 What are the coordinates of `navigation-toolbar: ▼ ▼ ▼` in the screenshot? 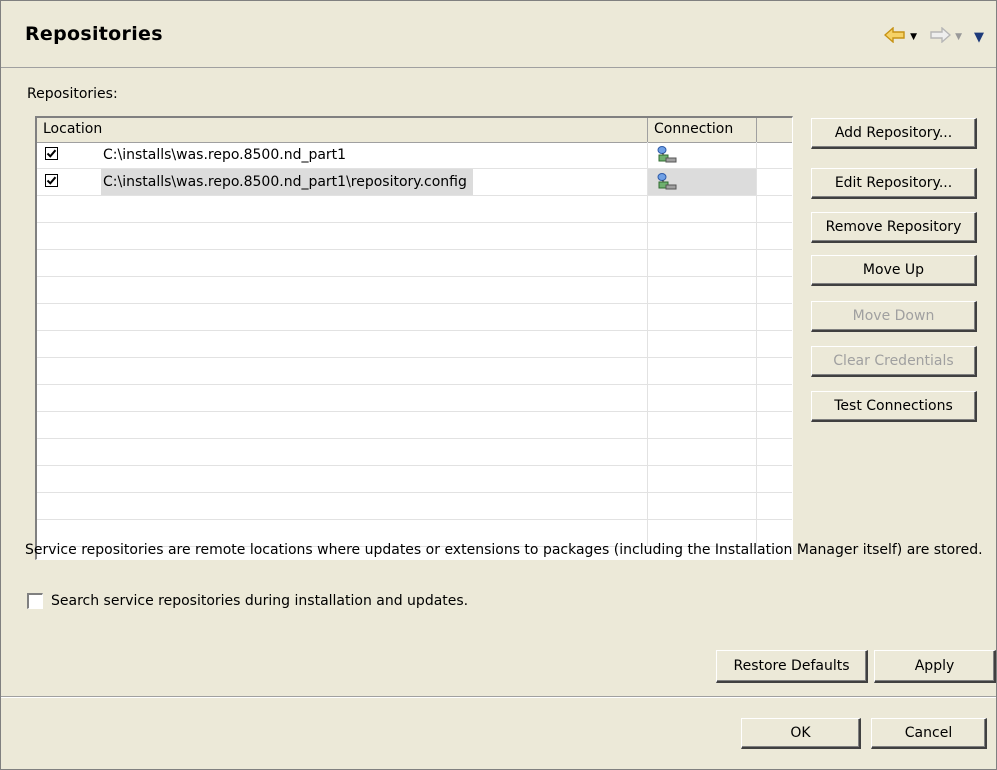 It's located at (934, 36).